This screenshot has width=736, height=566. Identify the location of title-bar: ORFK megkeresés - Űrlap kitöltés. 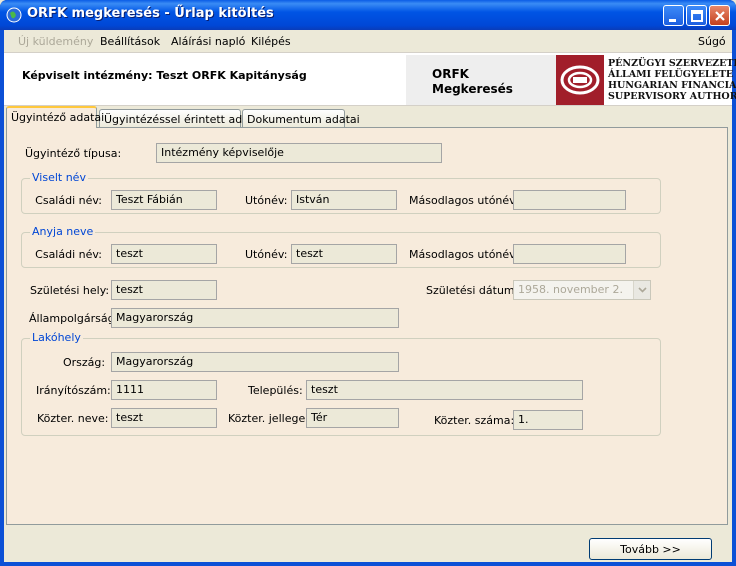
(368, 15).